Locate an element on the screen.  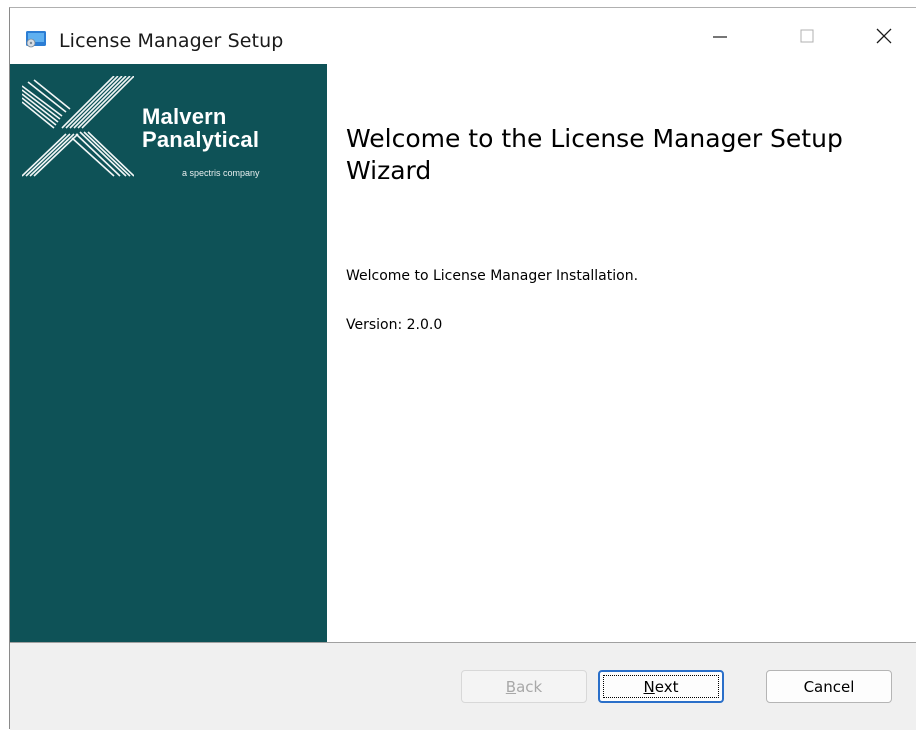
maximize-button is located at coordinates (807, 36).